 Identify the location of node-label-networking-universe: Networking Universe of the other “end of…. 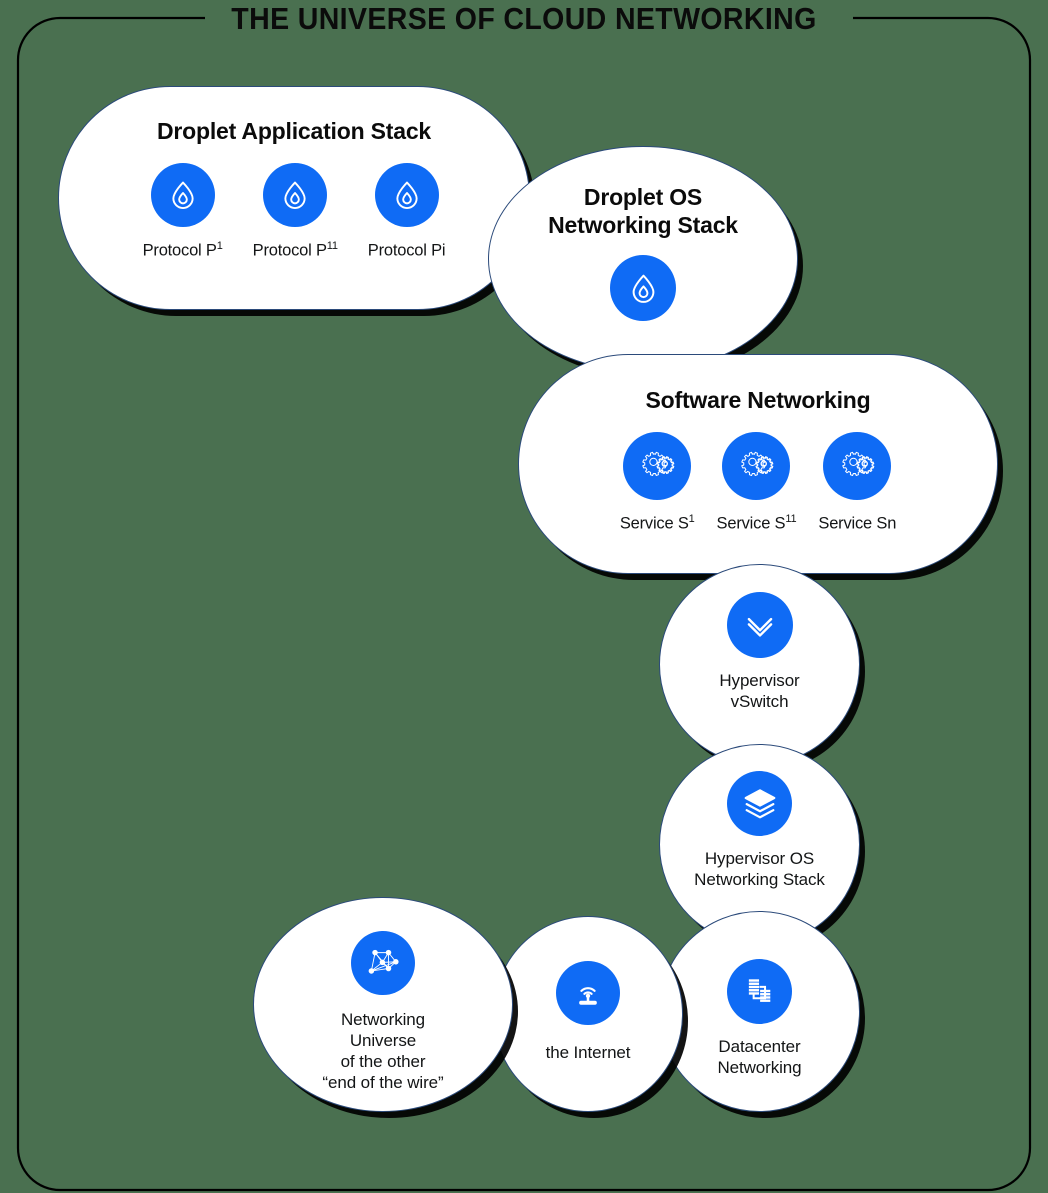
(382, 1051).